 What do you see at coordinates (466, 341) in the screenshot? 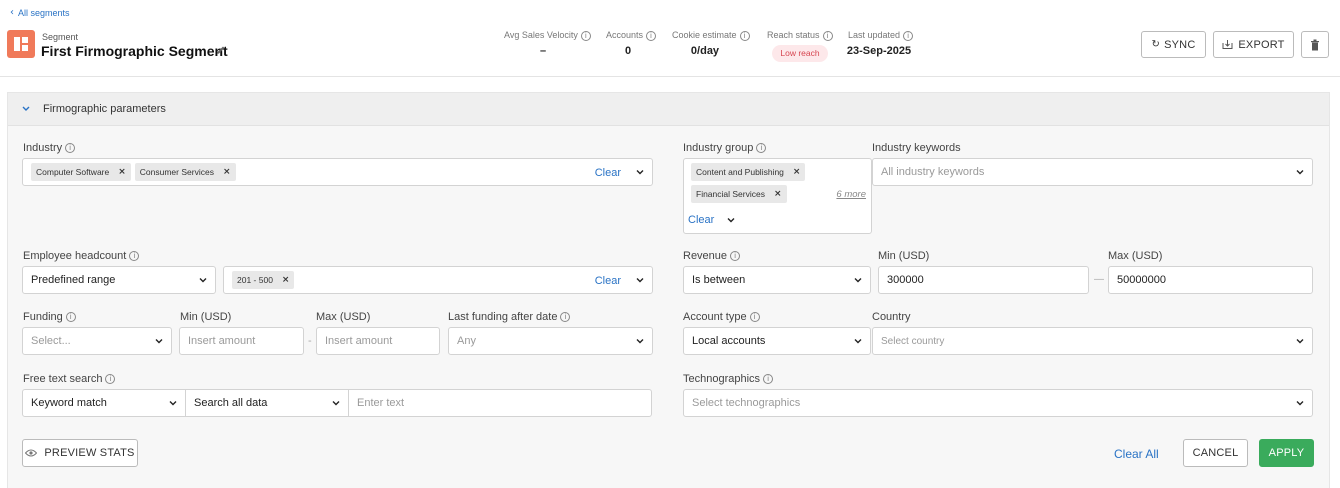
I see `last-funding-value: Any` at bounding box center [466, 341].